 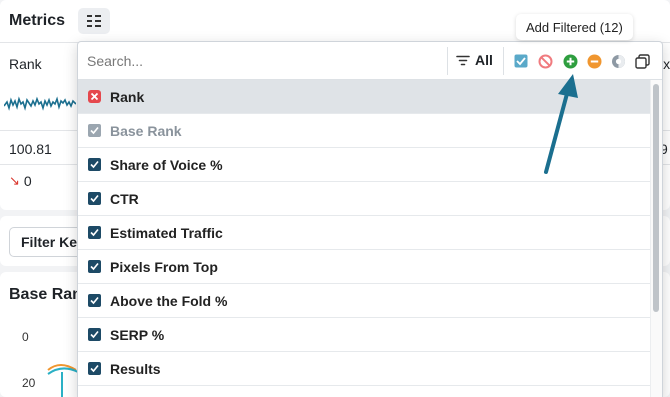 What do you see at coordinates (27, 181) in the screenshot?
I see `metric-delta-value: 0` at bounding box center [27, 181].